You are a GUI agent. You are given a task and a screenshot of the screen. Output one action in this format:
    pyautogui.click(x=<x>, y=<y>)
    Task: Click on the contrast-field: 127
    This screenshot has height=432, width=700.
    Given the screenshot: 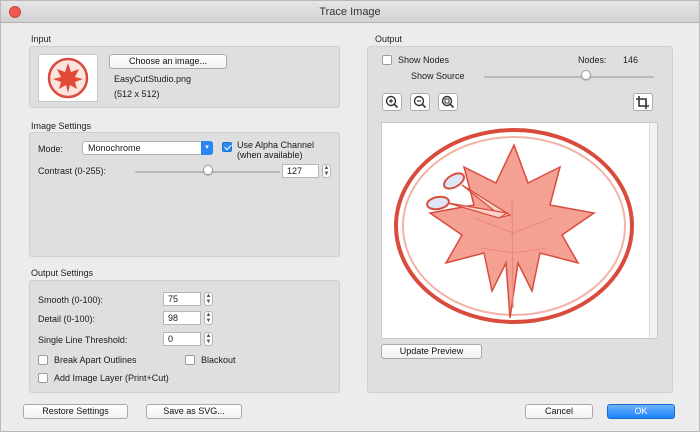 What is the action you would take?
    pyautogui.click(x=300, y=171)
    